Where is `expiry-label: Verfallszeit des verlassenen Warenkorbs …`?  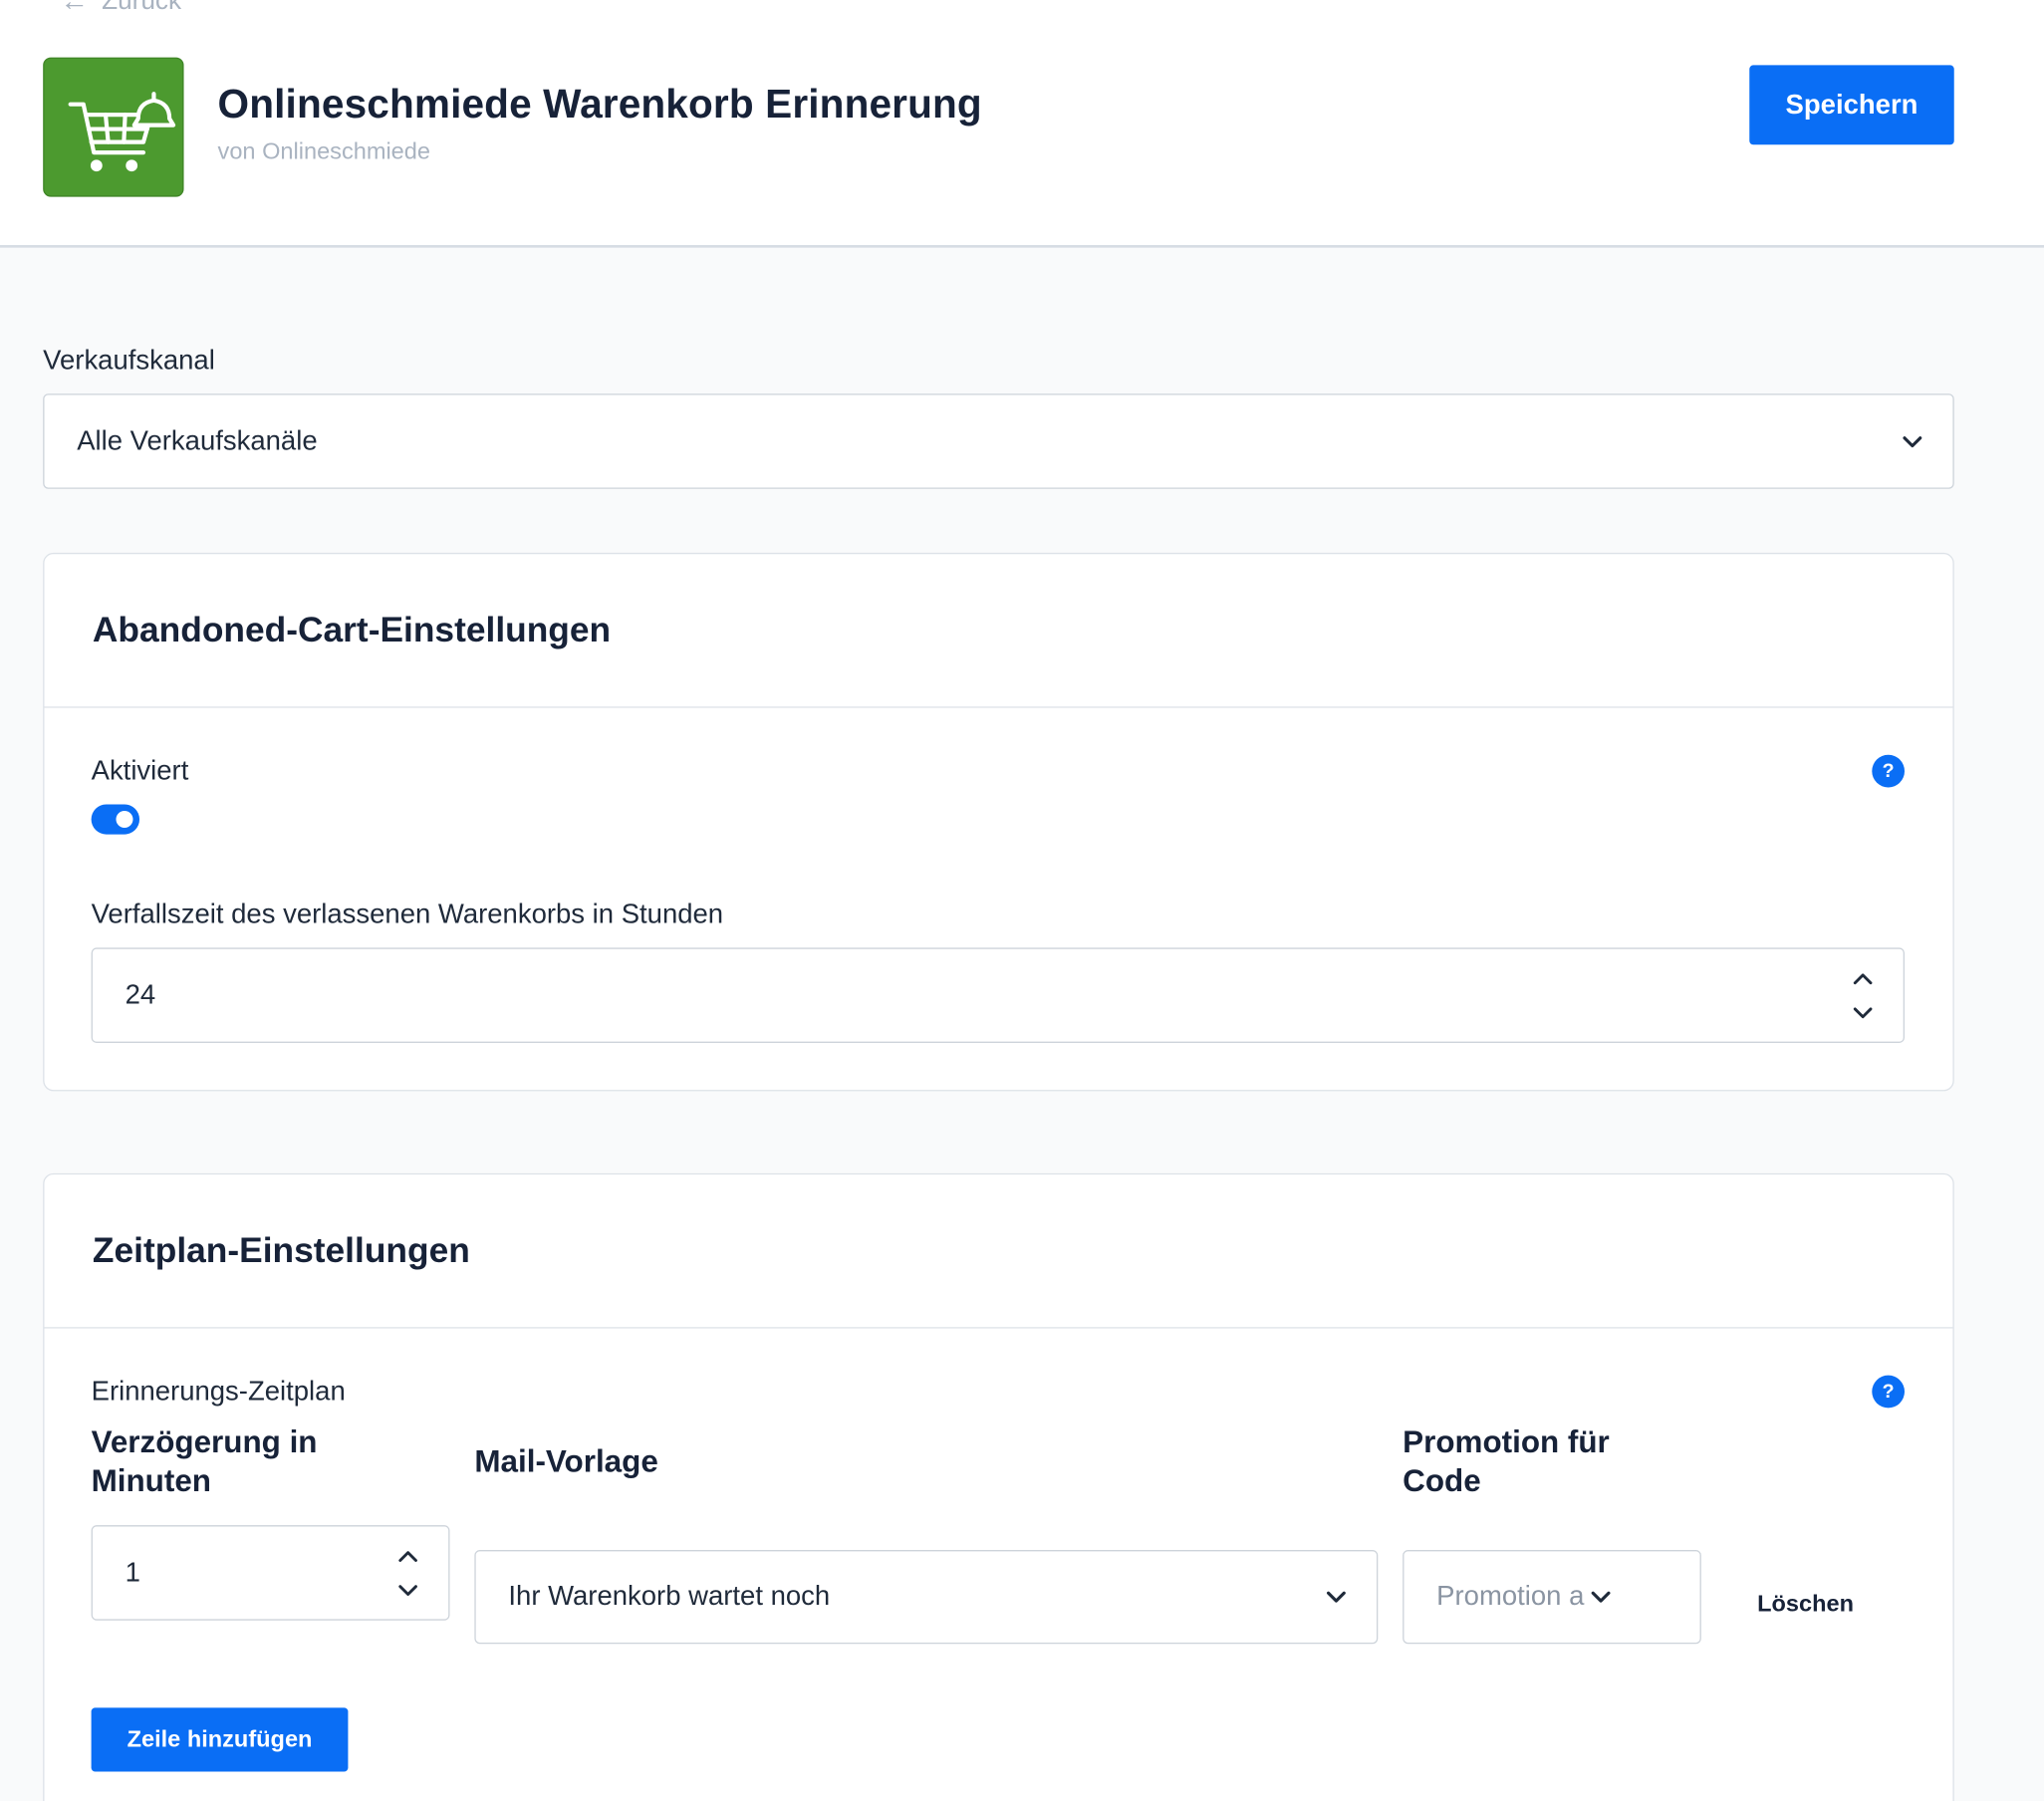
expiry-label: Verfallszeit des verlassenen Warenkorbs … is located at coordinates (408, 915).